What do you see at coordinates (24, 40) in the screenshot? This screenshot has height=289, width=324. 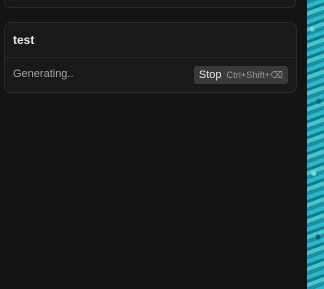 I see `message-title: test` at bounding box center [24, 40].